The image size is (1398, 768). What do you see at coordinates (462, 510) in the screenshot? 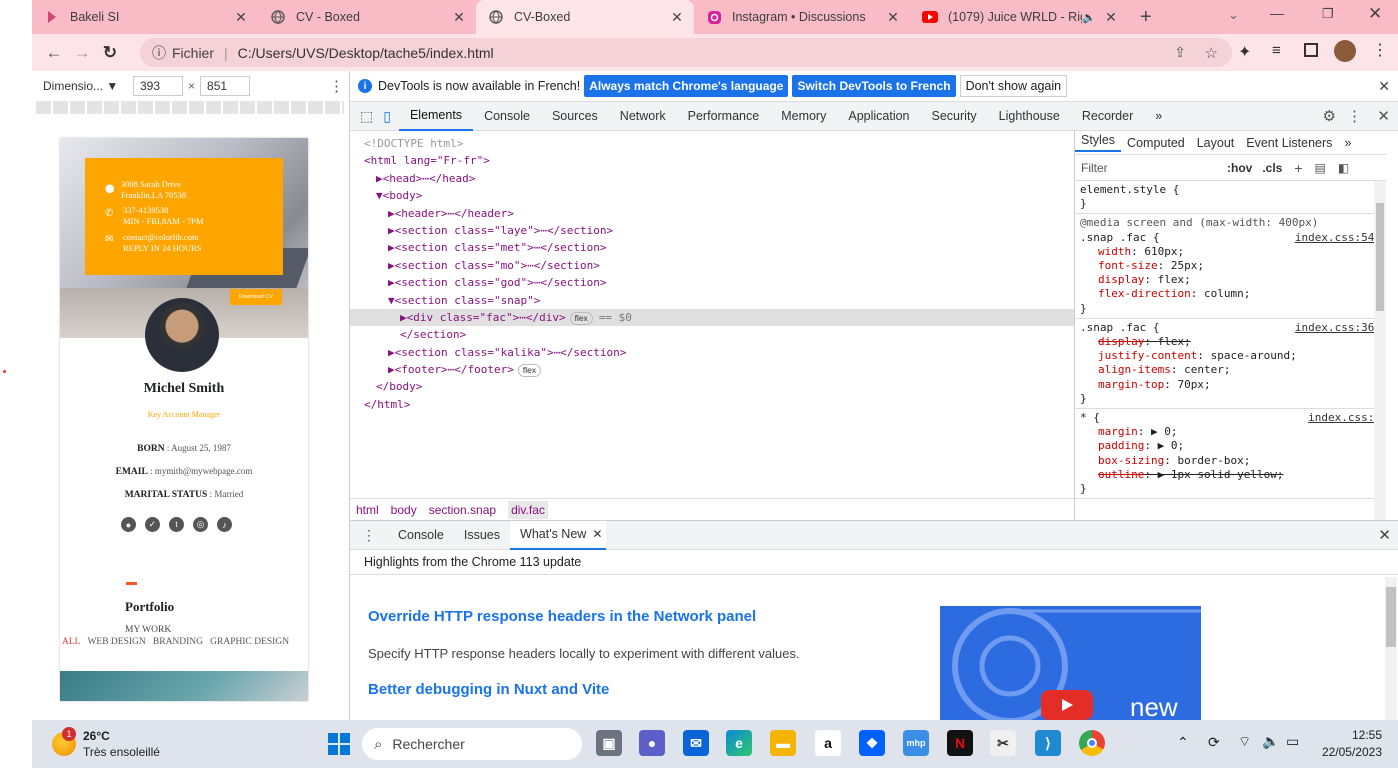
I see `crumb-section-snap: section.snap` at bounding box center [462, 510].